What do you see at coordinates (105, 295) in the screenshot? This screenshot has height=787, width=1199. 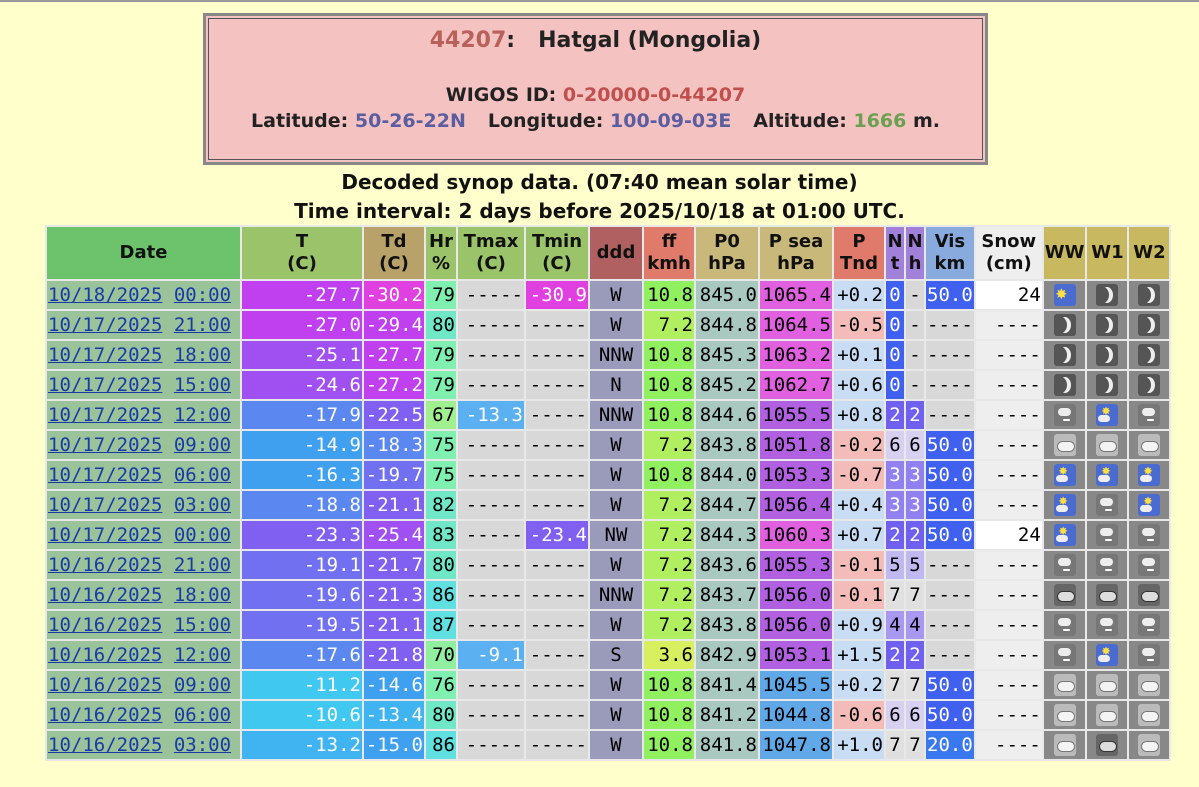 I see `date-link: 10/18/2025` at bounding box center [105, 295].